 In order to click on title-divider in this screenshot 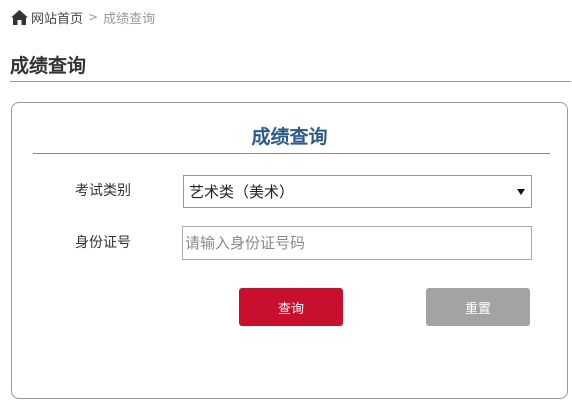, I will do `click(290, 81)`.